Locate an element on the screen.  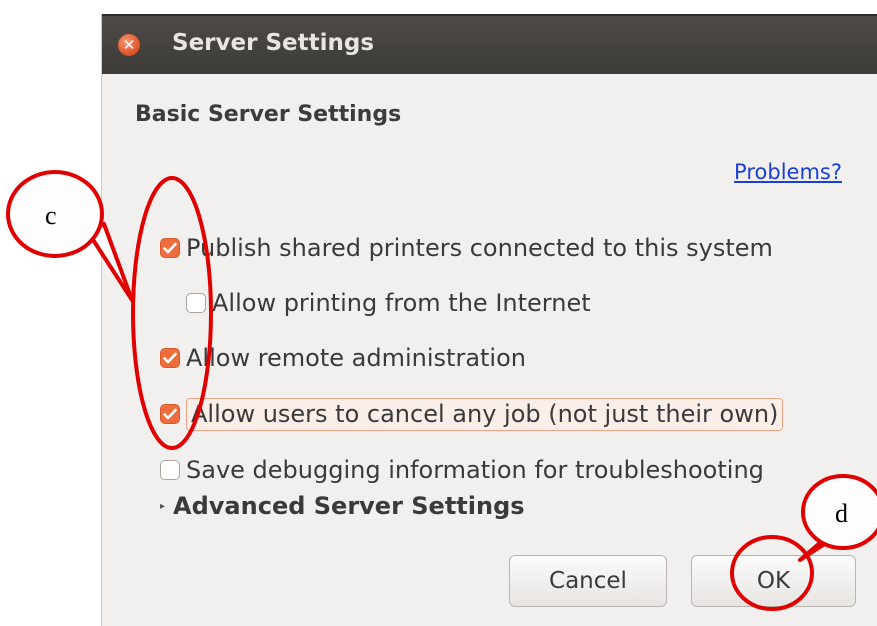
annotation-label-d: d is located at coordinates (841, 513).